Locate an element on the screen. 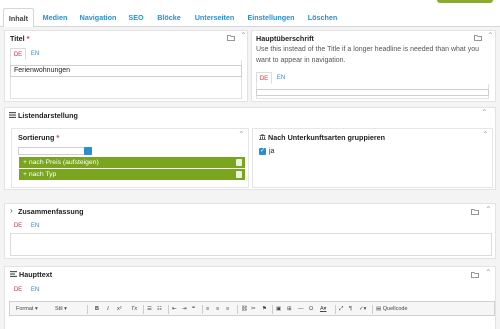 The height and width of the screenshot is (329, 500). show-blocks-icon: ¶ is located at coordinates (350, 309).